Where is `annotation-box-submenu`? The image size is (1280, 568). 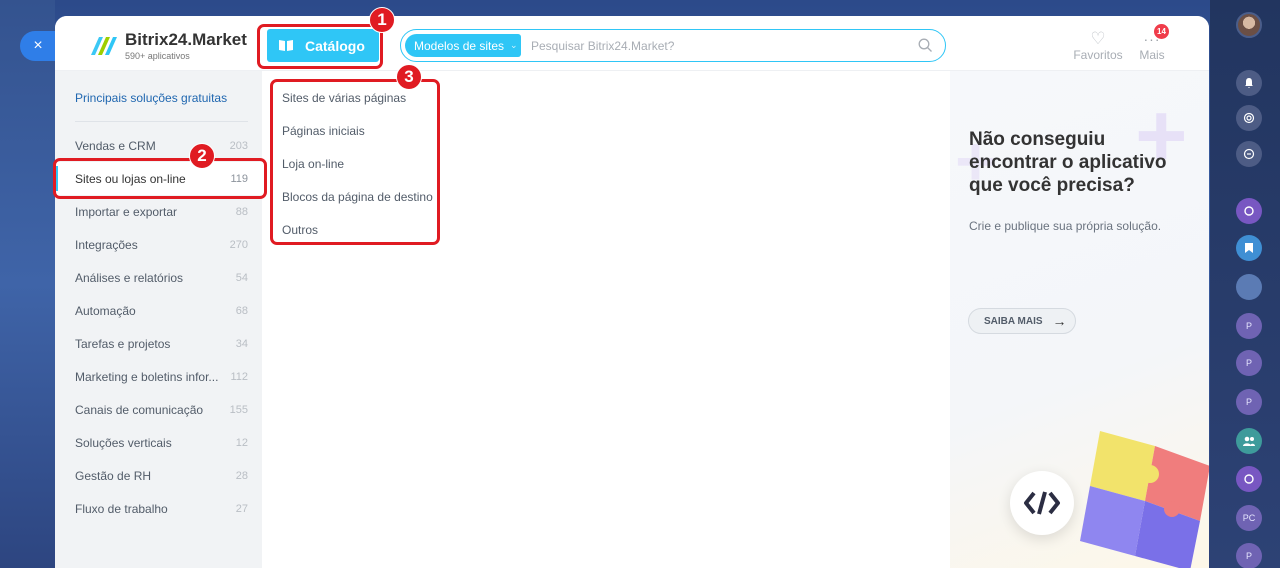
annotation-box-submenu is located at coordinates (355, 162).